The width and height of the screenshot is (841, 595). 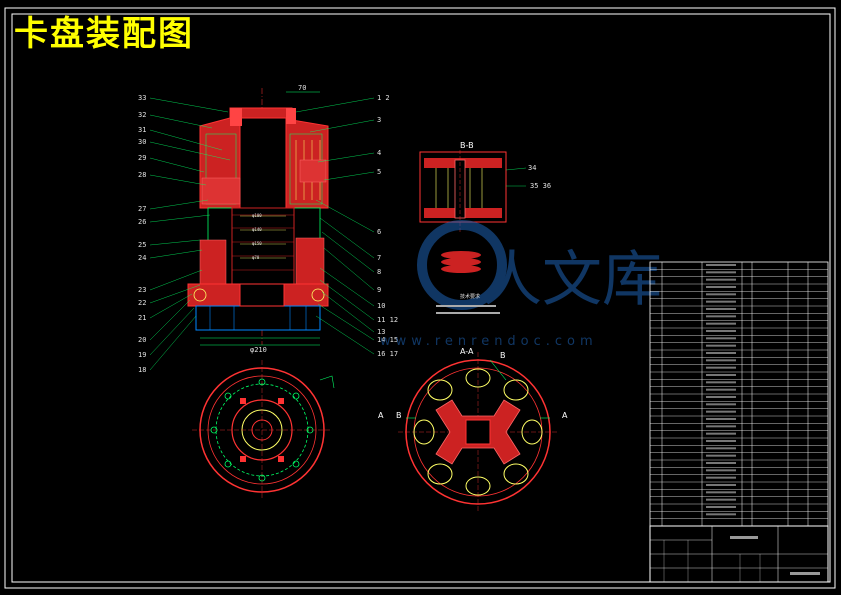 I want to click on bb-section-label: B-B, so click(x=467, y=145).